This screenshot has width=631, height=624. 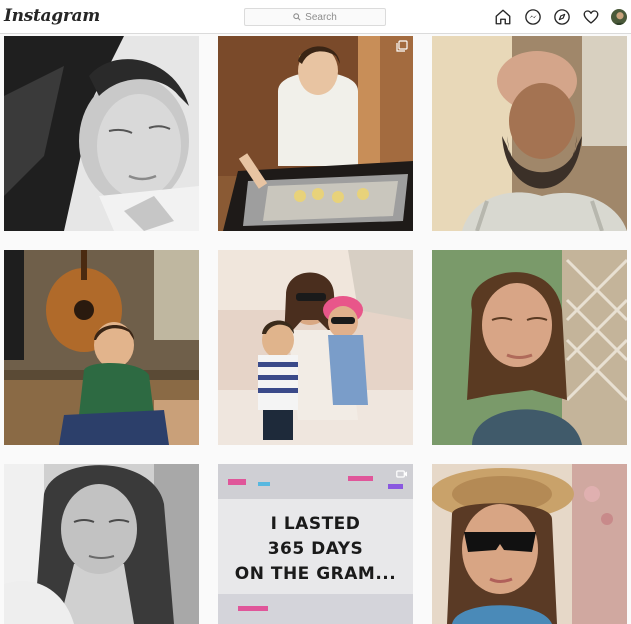 What do you see at coordinates (402, 46) in the screenshot?
I see `carousel-icon` at bounding box center [402, 46].